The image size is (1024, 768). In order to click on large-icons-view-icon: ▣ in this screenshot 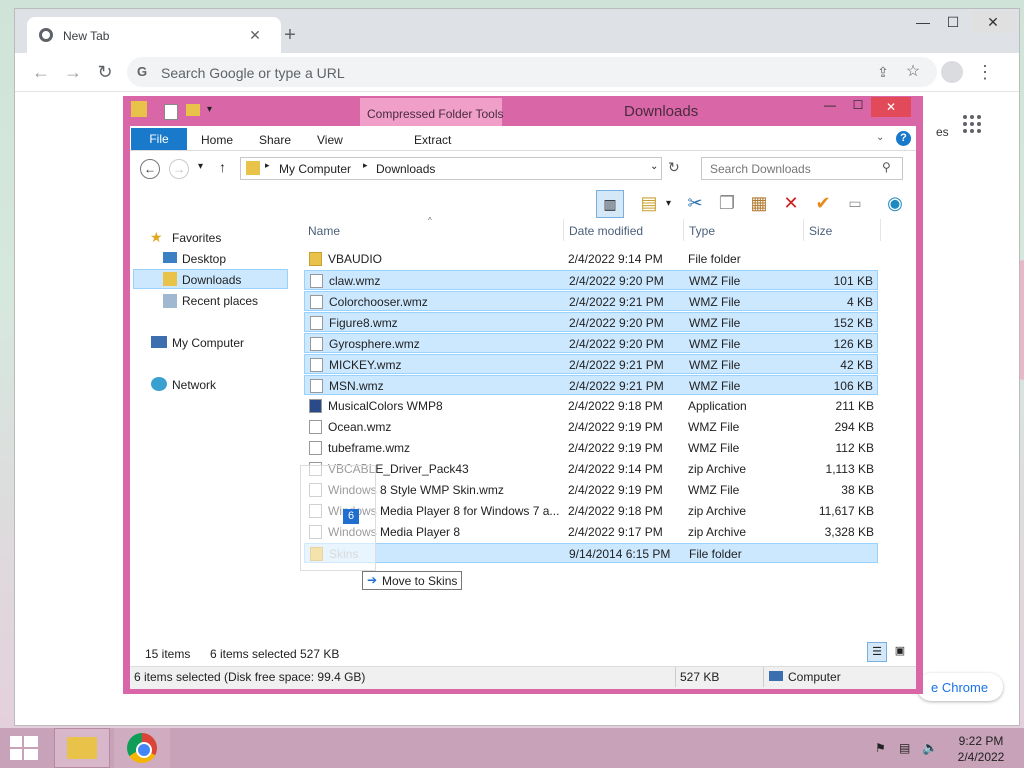, I will do `click(900, 652)`.